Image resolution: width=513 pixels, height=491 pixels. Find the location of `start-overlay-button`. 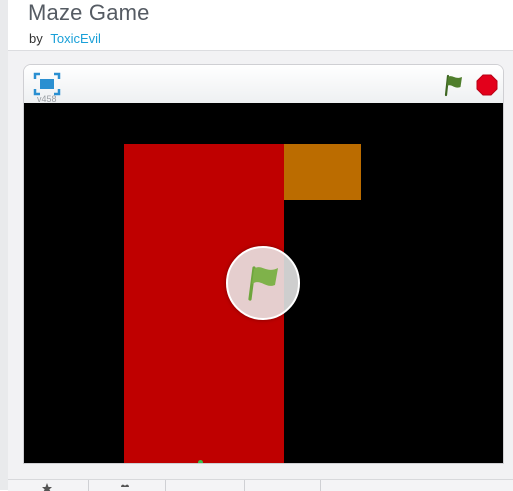

start-overlay-button is located at coordinates (263, 283).